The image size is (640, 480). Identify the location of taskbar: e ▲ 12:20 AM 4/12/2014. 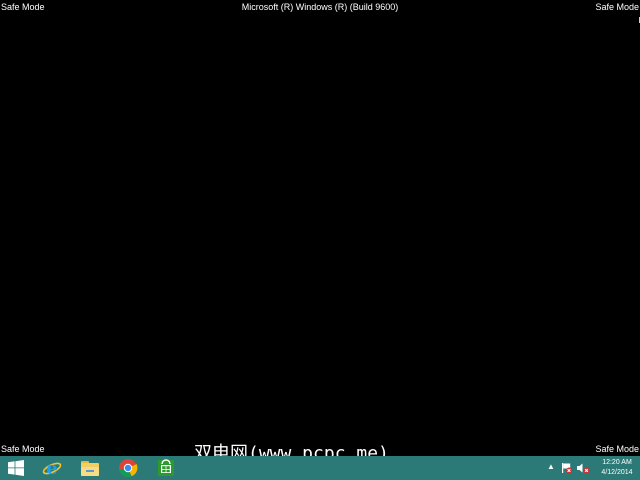
(320, 468).